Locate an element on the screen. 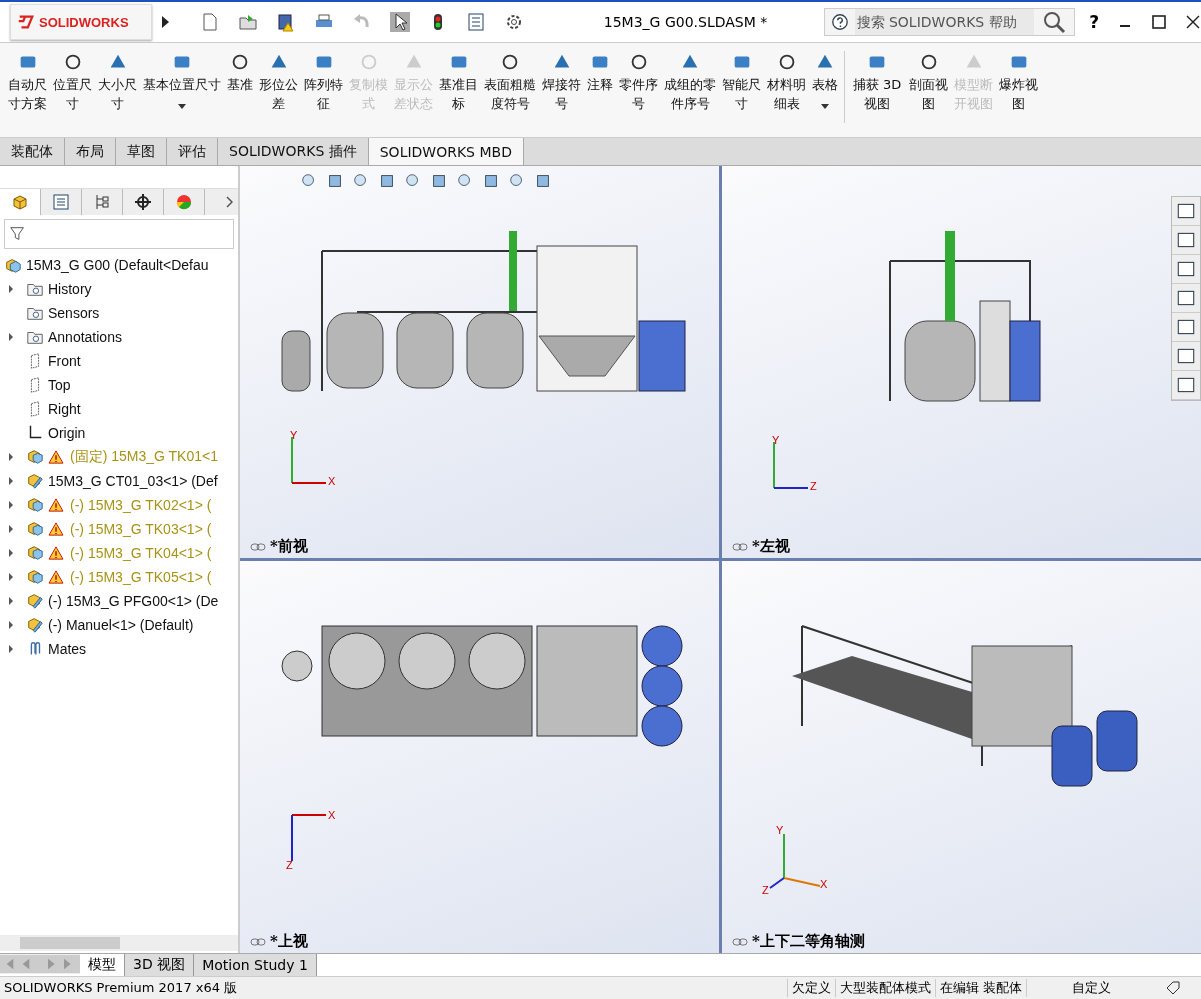 This screenshot has height=999, width=1201. tree-item: Top is located at coordinates (59, 385).